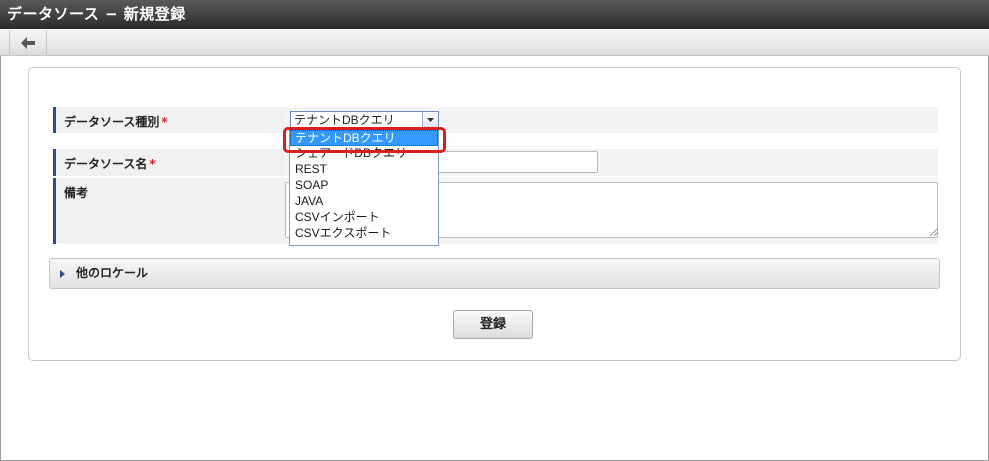 This screenshot has width=989, height=461. Describe the element at coordinates (106, 164) in the screenshot. I see `name-label-text: データソース名` at that location.